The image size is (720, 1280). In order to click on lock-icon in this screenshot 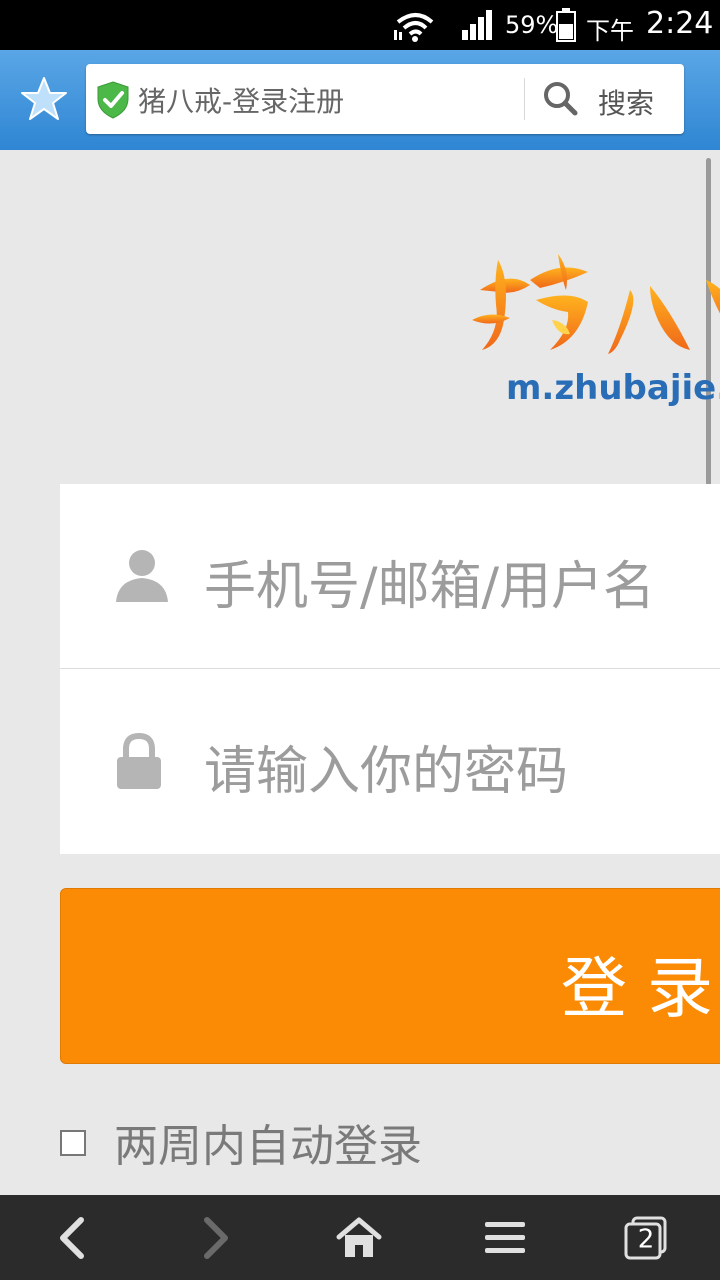, I will do `click(139, 760)`.